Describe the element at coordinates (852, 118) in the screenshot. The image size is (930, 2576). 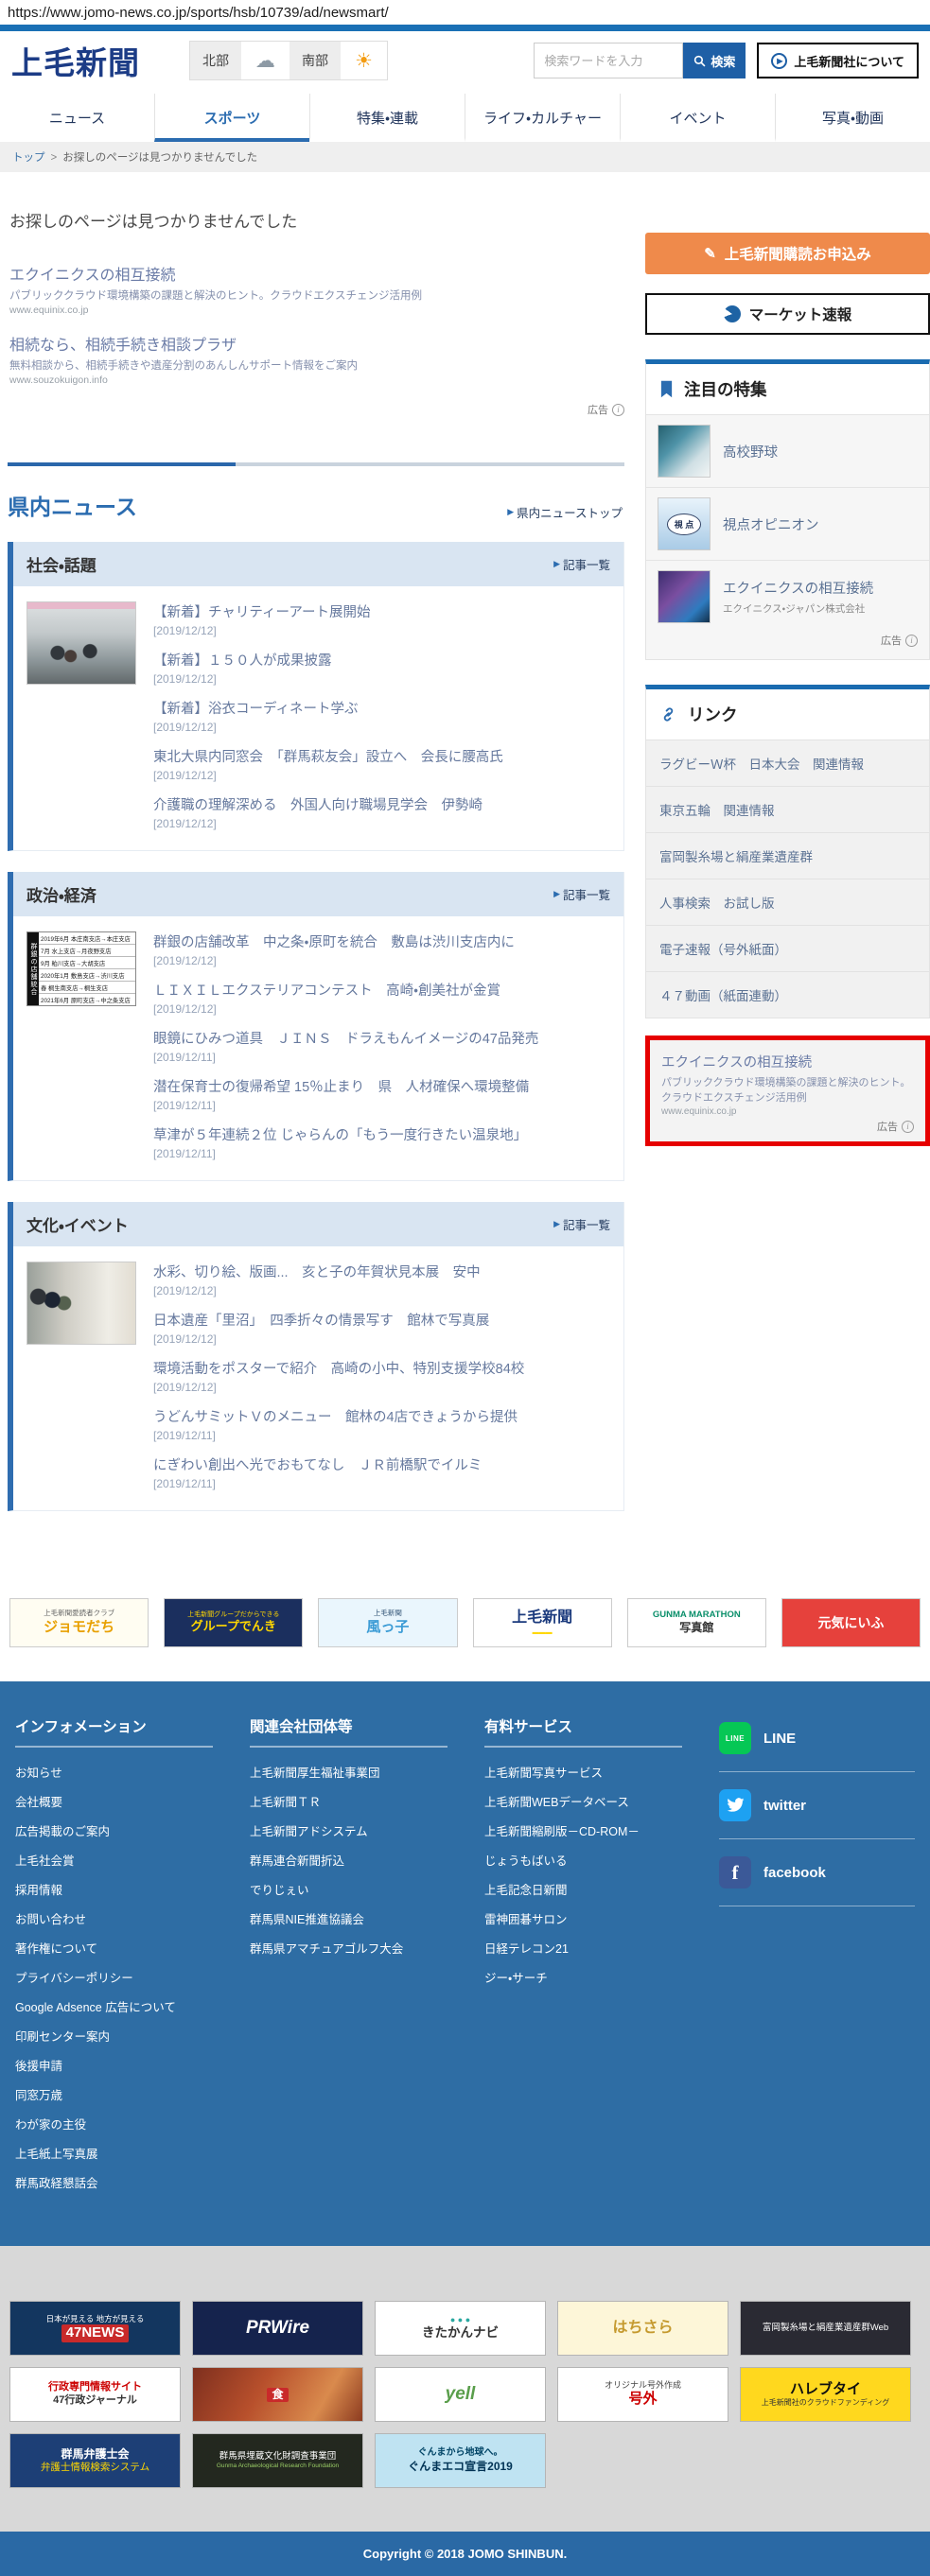
I see `tab-photo-video: 写真・動画` at that location.